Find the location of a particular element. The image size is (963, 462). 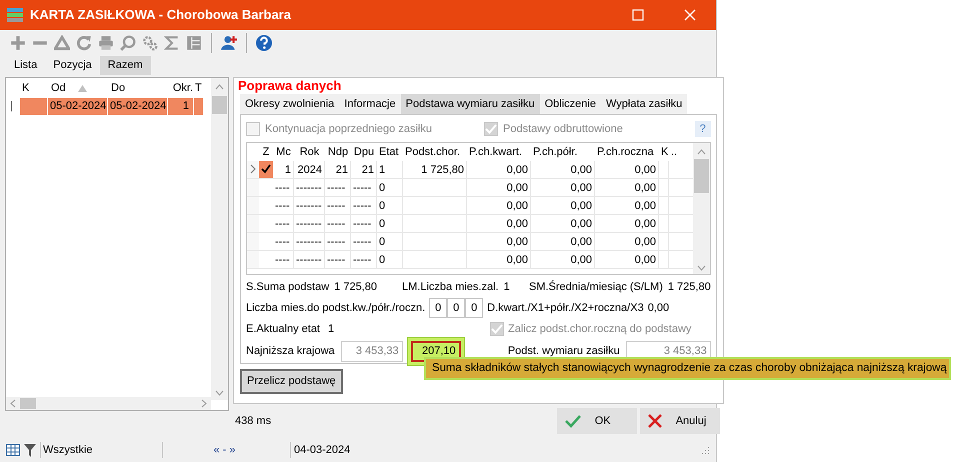

checkbox-cell is located at coordinates (266, 169).